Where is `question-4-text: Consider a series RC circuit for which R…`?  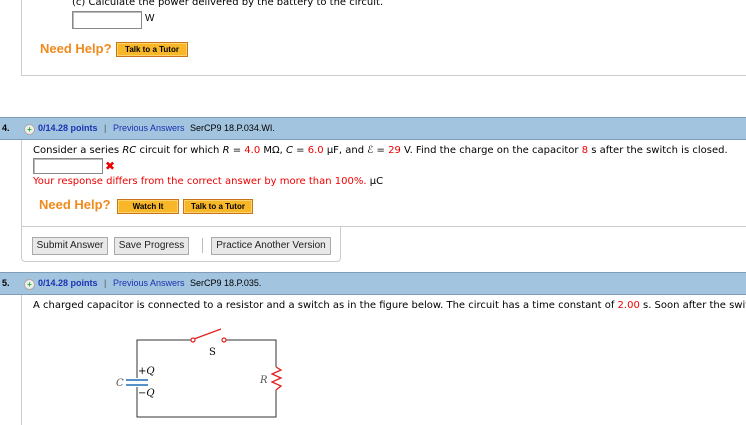
question-4-text: Consider a series RC circuit for which R… is located at coordinates (380, 150).